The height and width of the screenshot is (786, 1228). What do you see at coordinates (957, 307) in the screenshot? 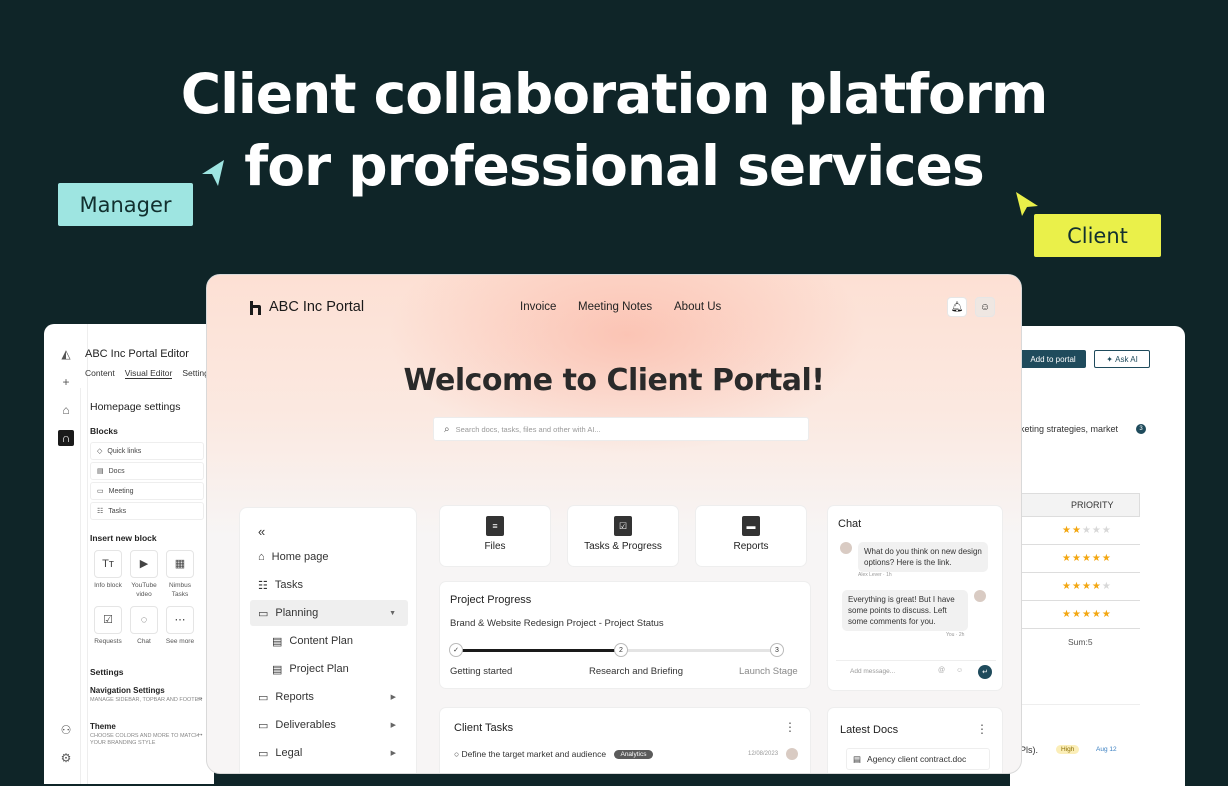
I see `bell-icon: 🔔︎` at bounding box center [957, 307].